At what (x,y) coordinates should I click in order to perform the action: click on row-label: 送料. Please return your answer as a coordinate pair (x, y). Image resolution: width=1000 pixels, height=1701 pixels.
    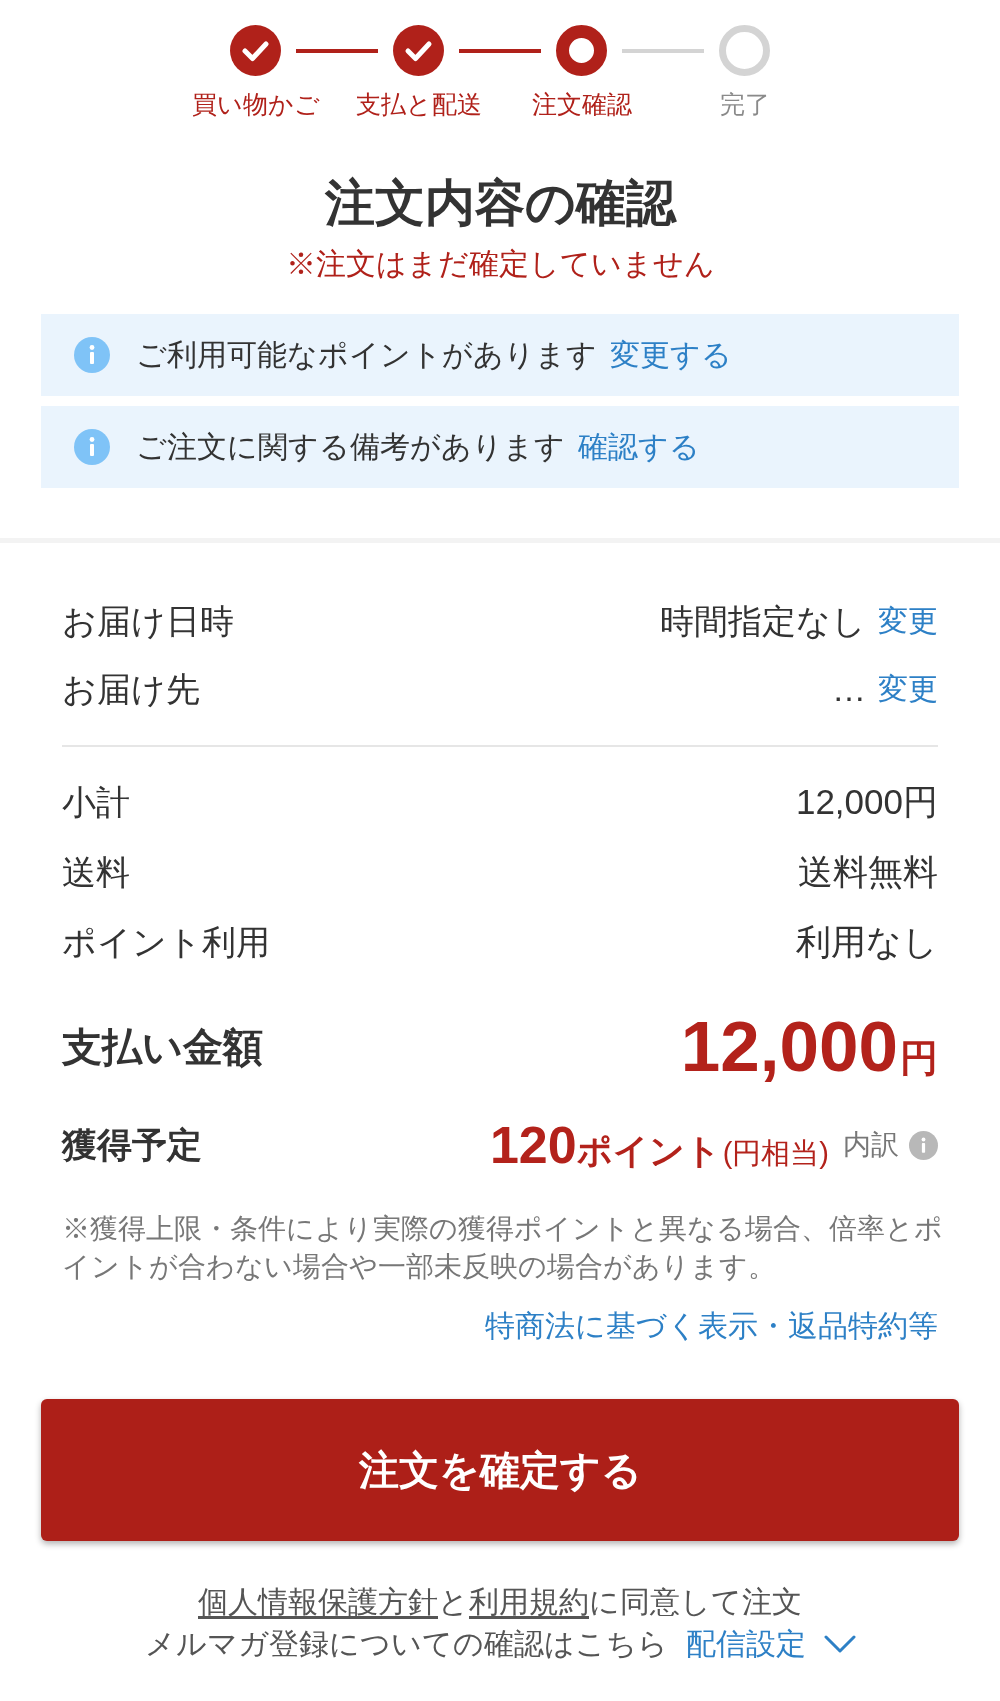
    Looking at the image, I should click on (96, 872).